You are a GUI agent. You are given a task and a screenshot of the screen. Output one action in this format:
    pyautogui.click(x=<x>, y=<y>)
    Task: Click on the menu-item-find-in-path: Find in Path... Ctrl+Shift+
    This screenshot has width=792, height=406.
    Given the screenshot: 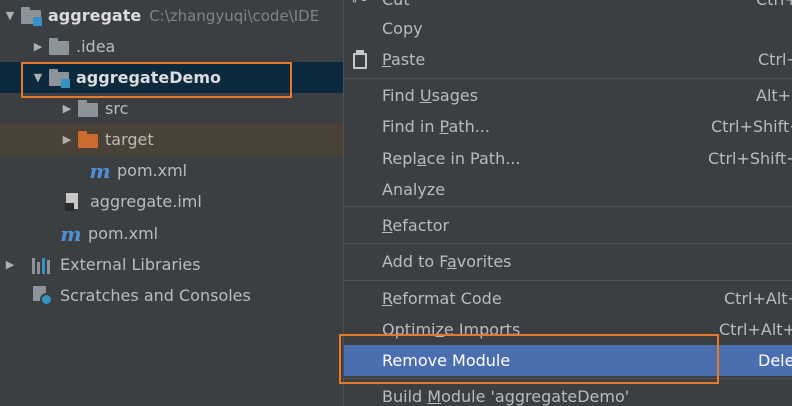 What is the action you would take?
    pyautogui.click(x=568, y=126)
    